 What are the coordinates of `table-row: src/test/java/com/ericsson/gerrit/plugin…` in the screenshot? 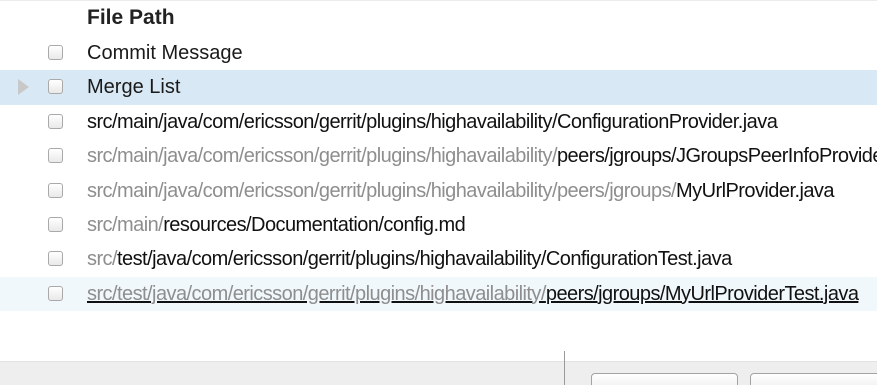 It's located at (438, 259).